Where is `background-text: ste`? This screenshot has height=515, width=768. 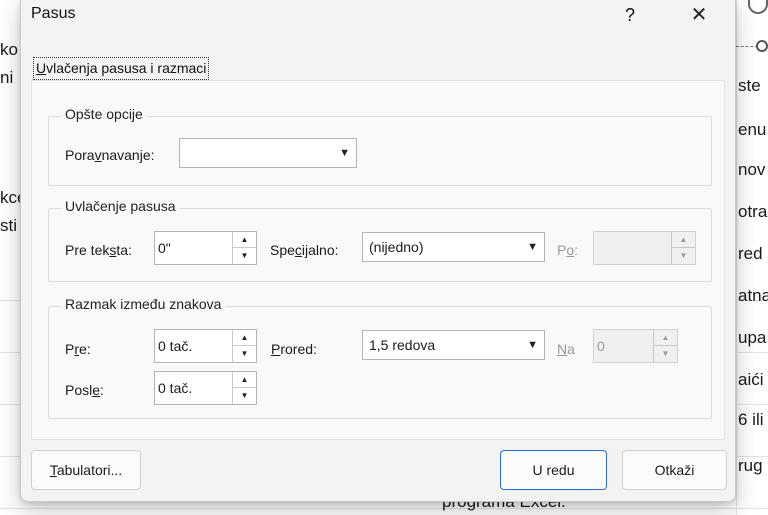
background-text: ste is located at coordinates (749, 85).